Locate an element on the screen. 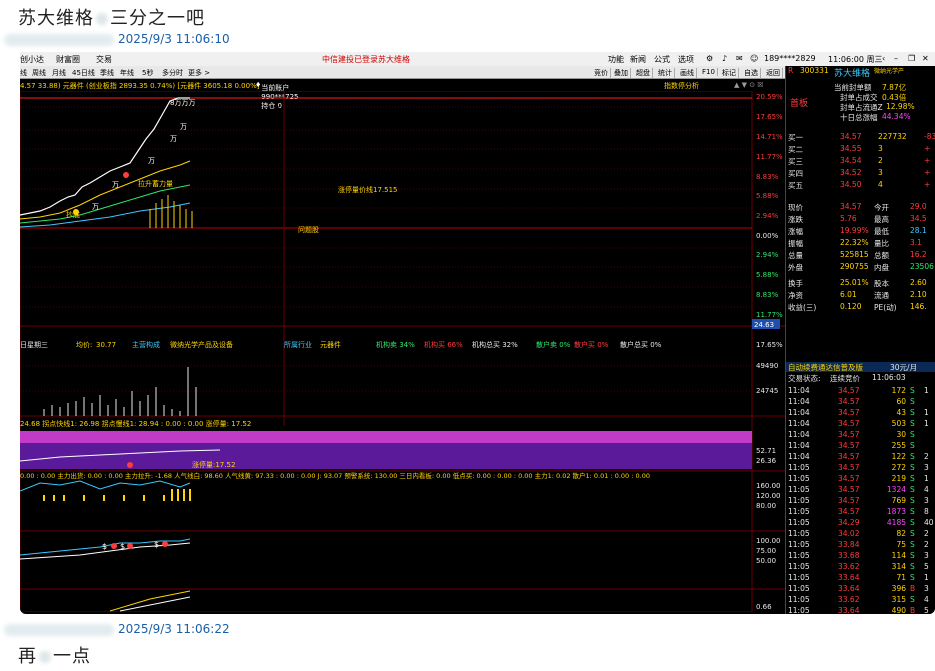 The image size is (935, 671). menu-item: 财富圈 is located at coordinates (68, 59).